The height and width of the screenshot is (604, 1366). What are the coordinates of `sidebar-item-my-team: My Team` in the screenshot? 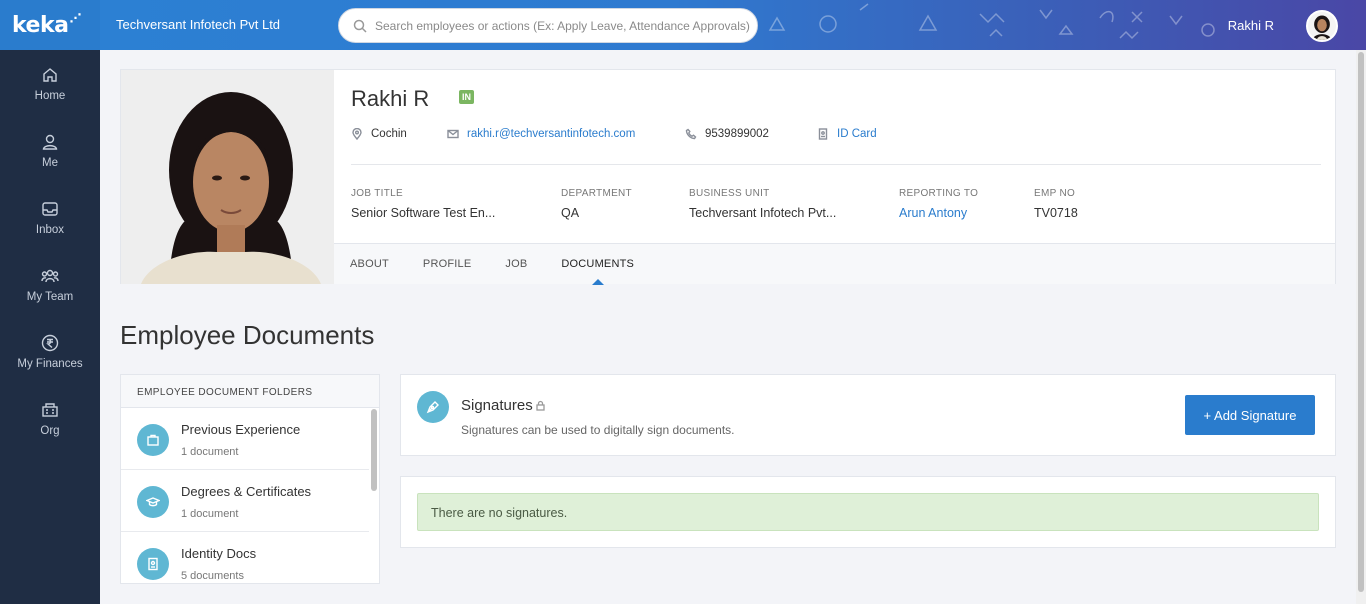 It's located at (50, 284).